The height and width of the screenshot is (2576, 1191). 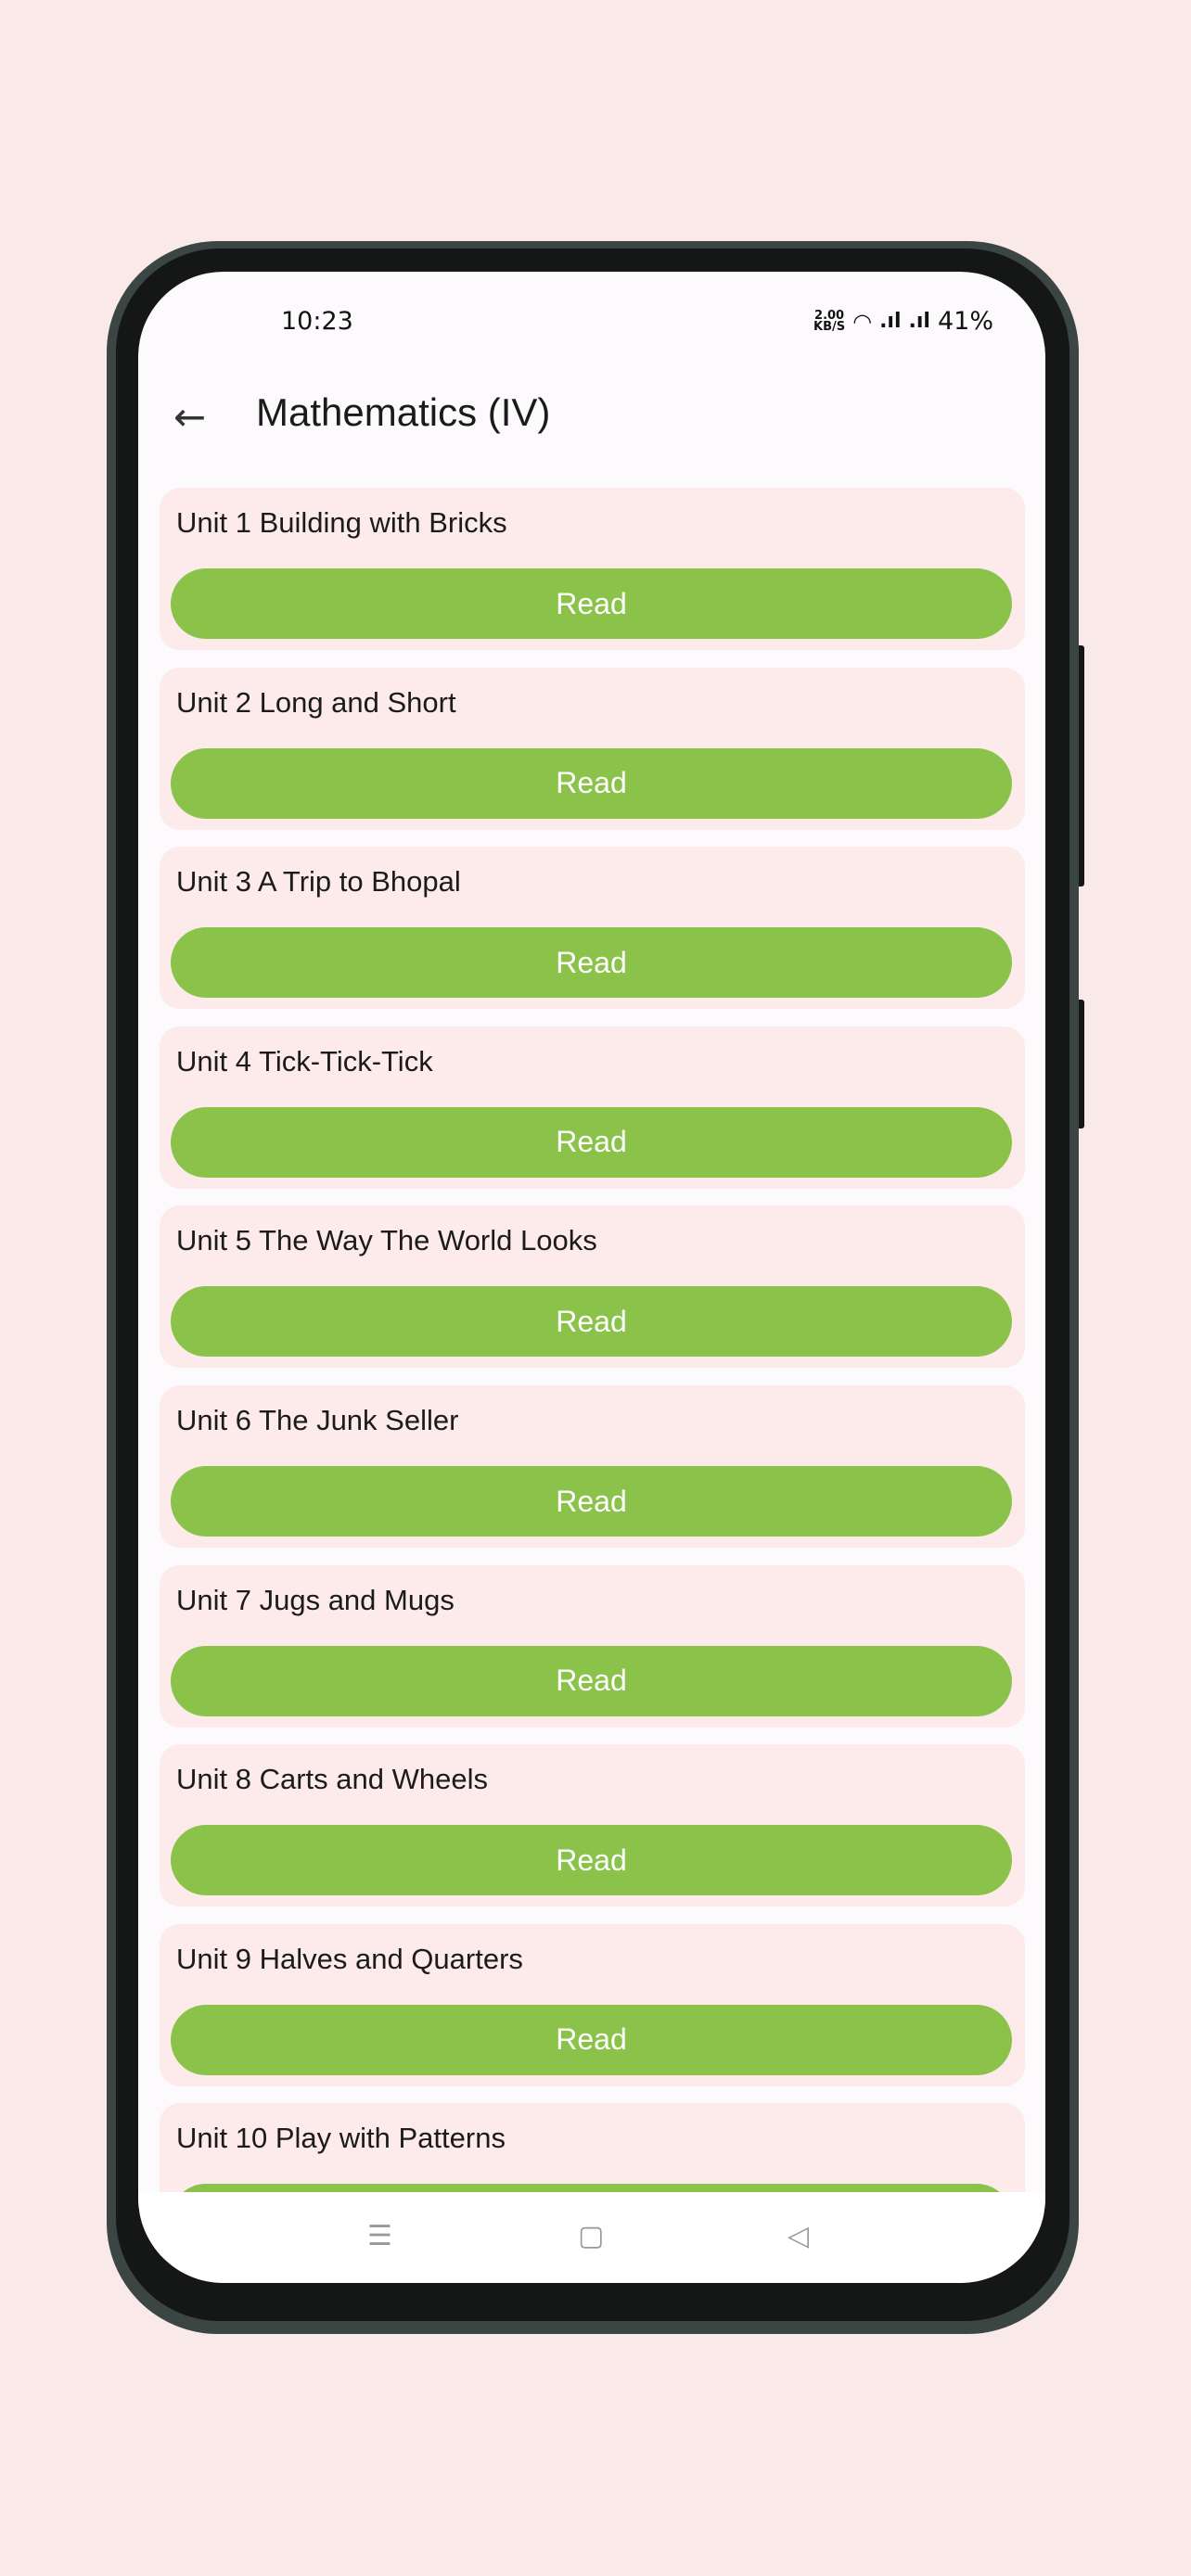 I want to click on back-arrow-icon: ←, so click(x=190, y=417).